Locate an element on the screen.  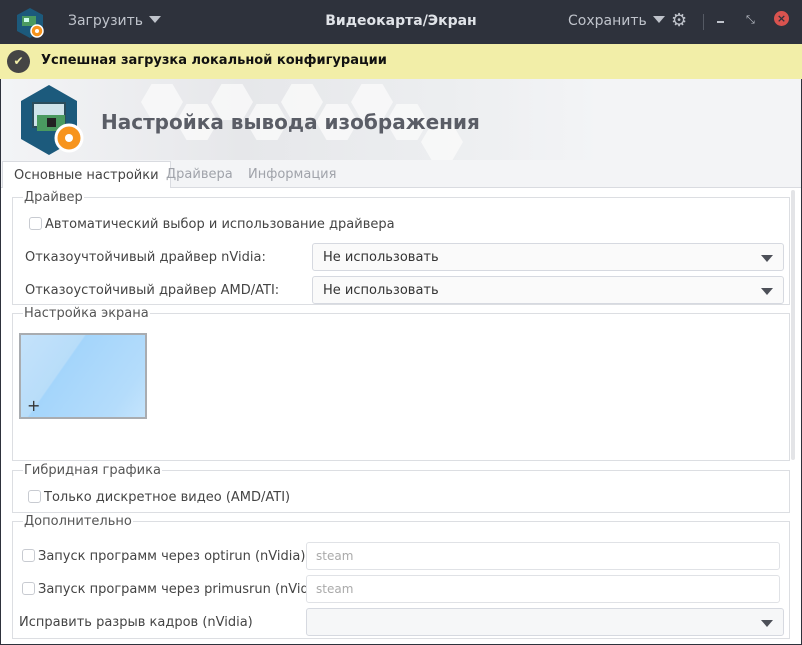
tearing-fix-select is located at coordinates (545, 622).